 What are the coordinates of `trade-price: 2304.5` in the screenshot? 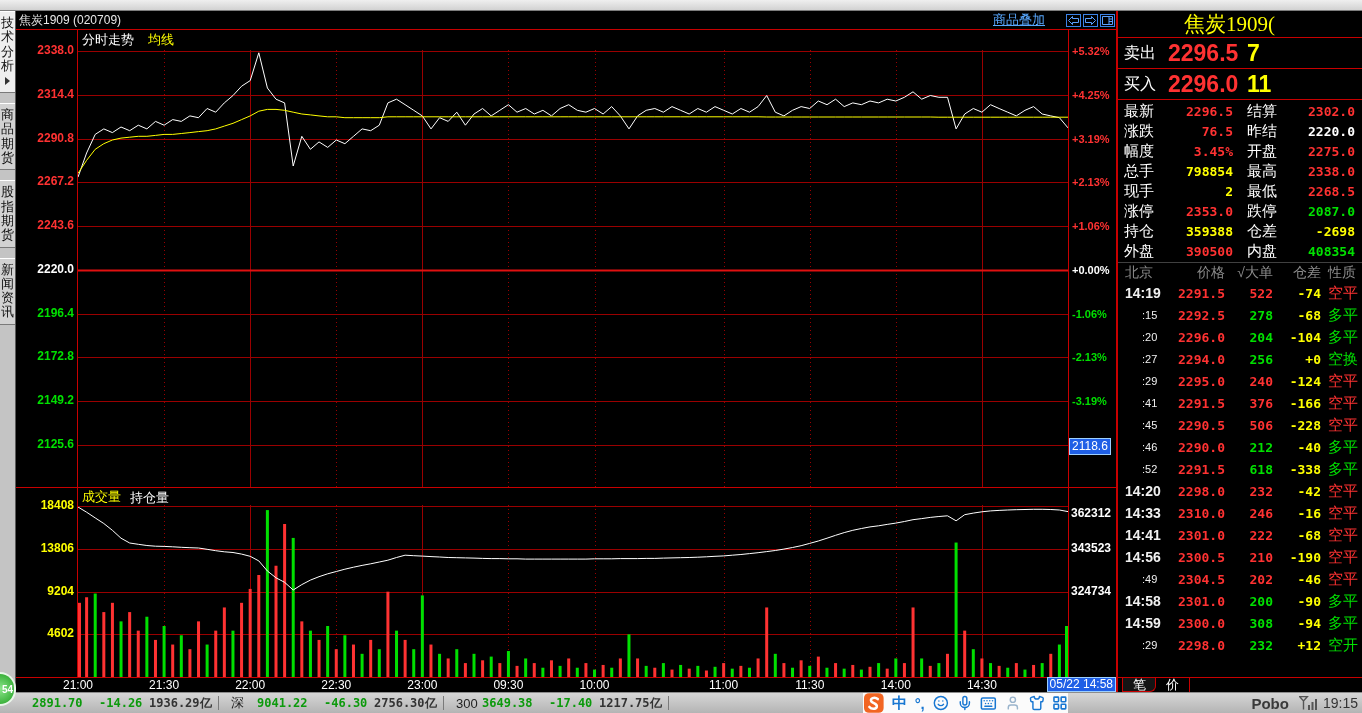 It's located at (1201, 579).